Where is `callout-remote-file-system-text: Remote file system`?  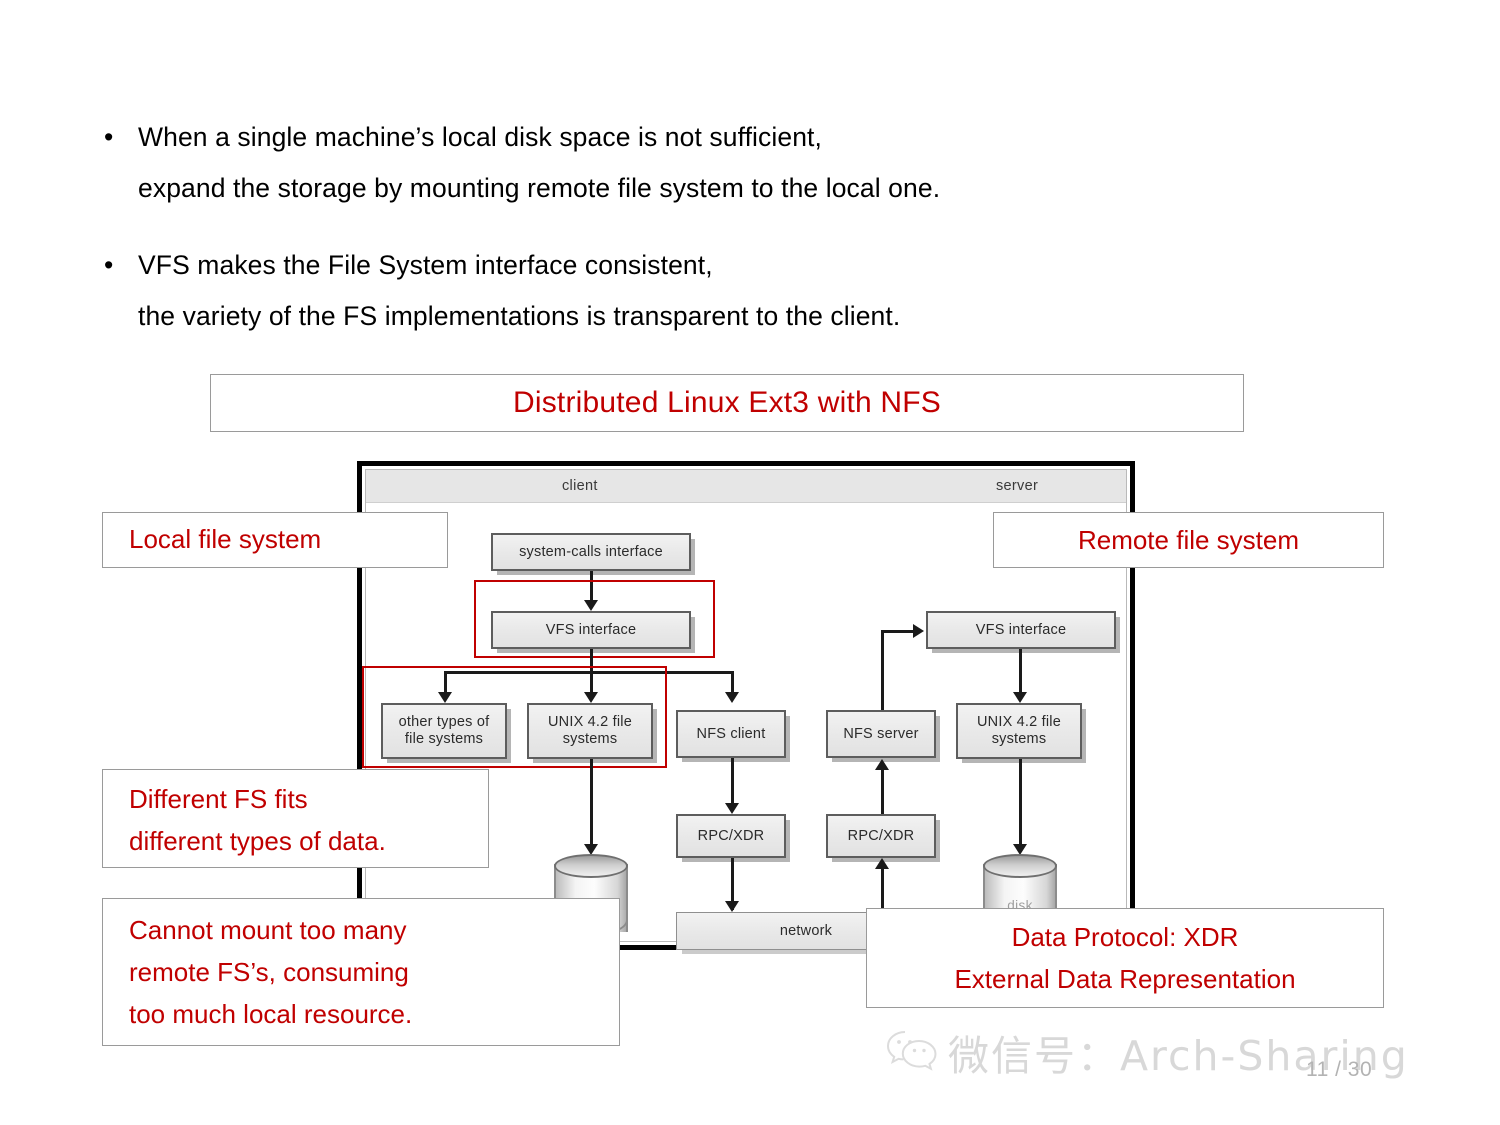
callout-remote-file-system-text: Remote file system is located at coordinates (1188, 540).